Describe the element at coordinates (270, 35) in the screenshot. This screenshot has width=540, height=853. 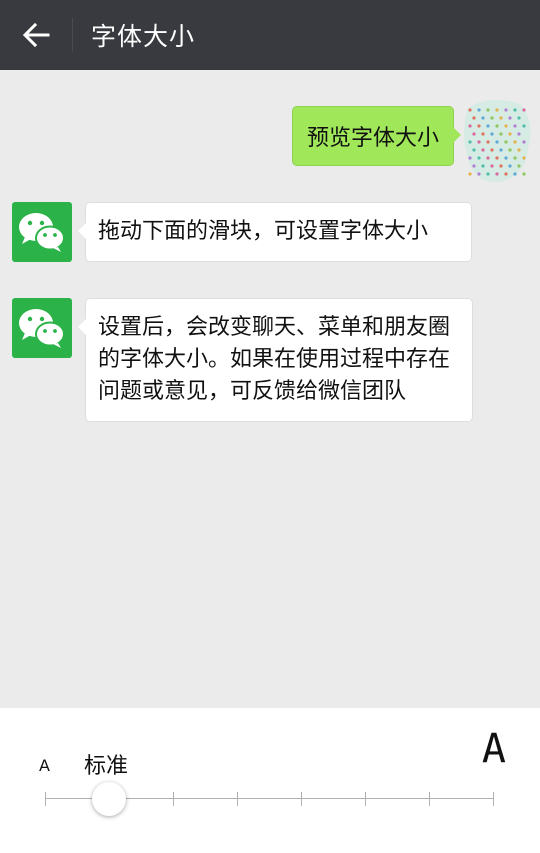
I see `top-bar: 字体大小` at that location.